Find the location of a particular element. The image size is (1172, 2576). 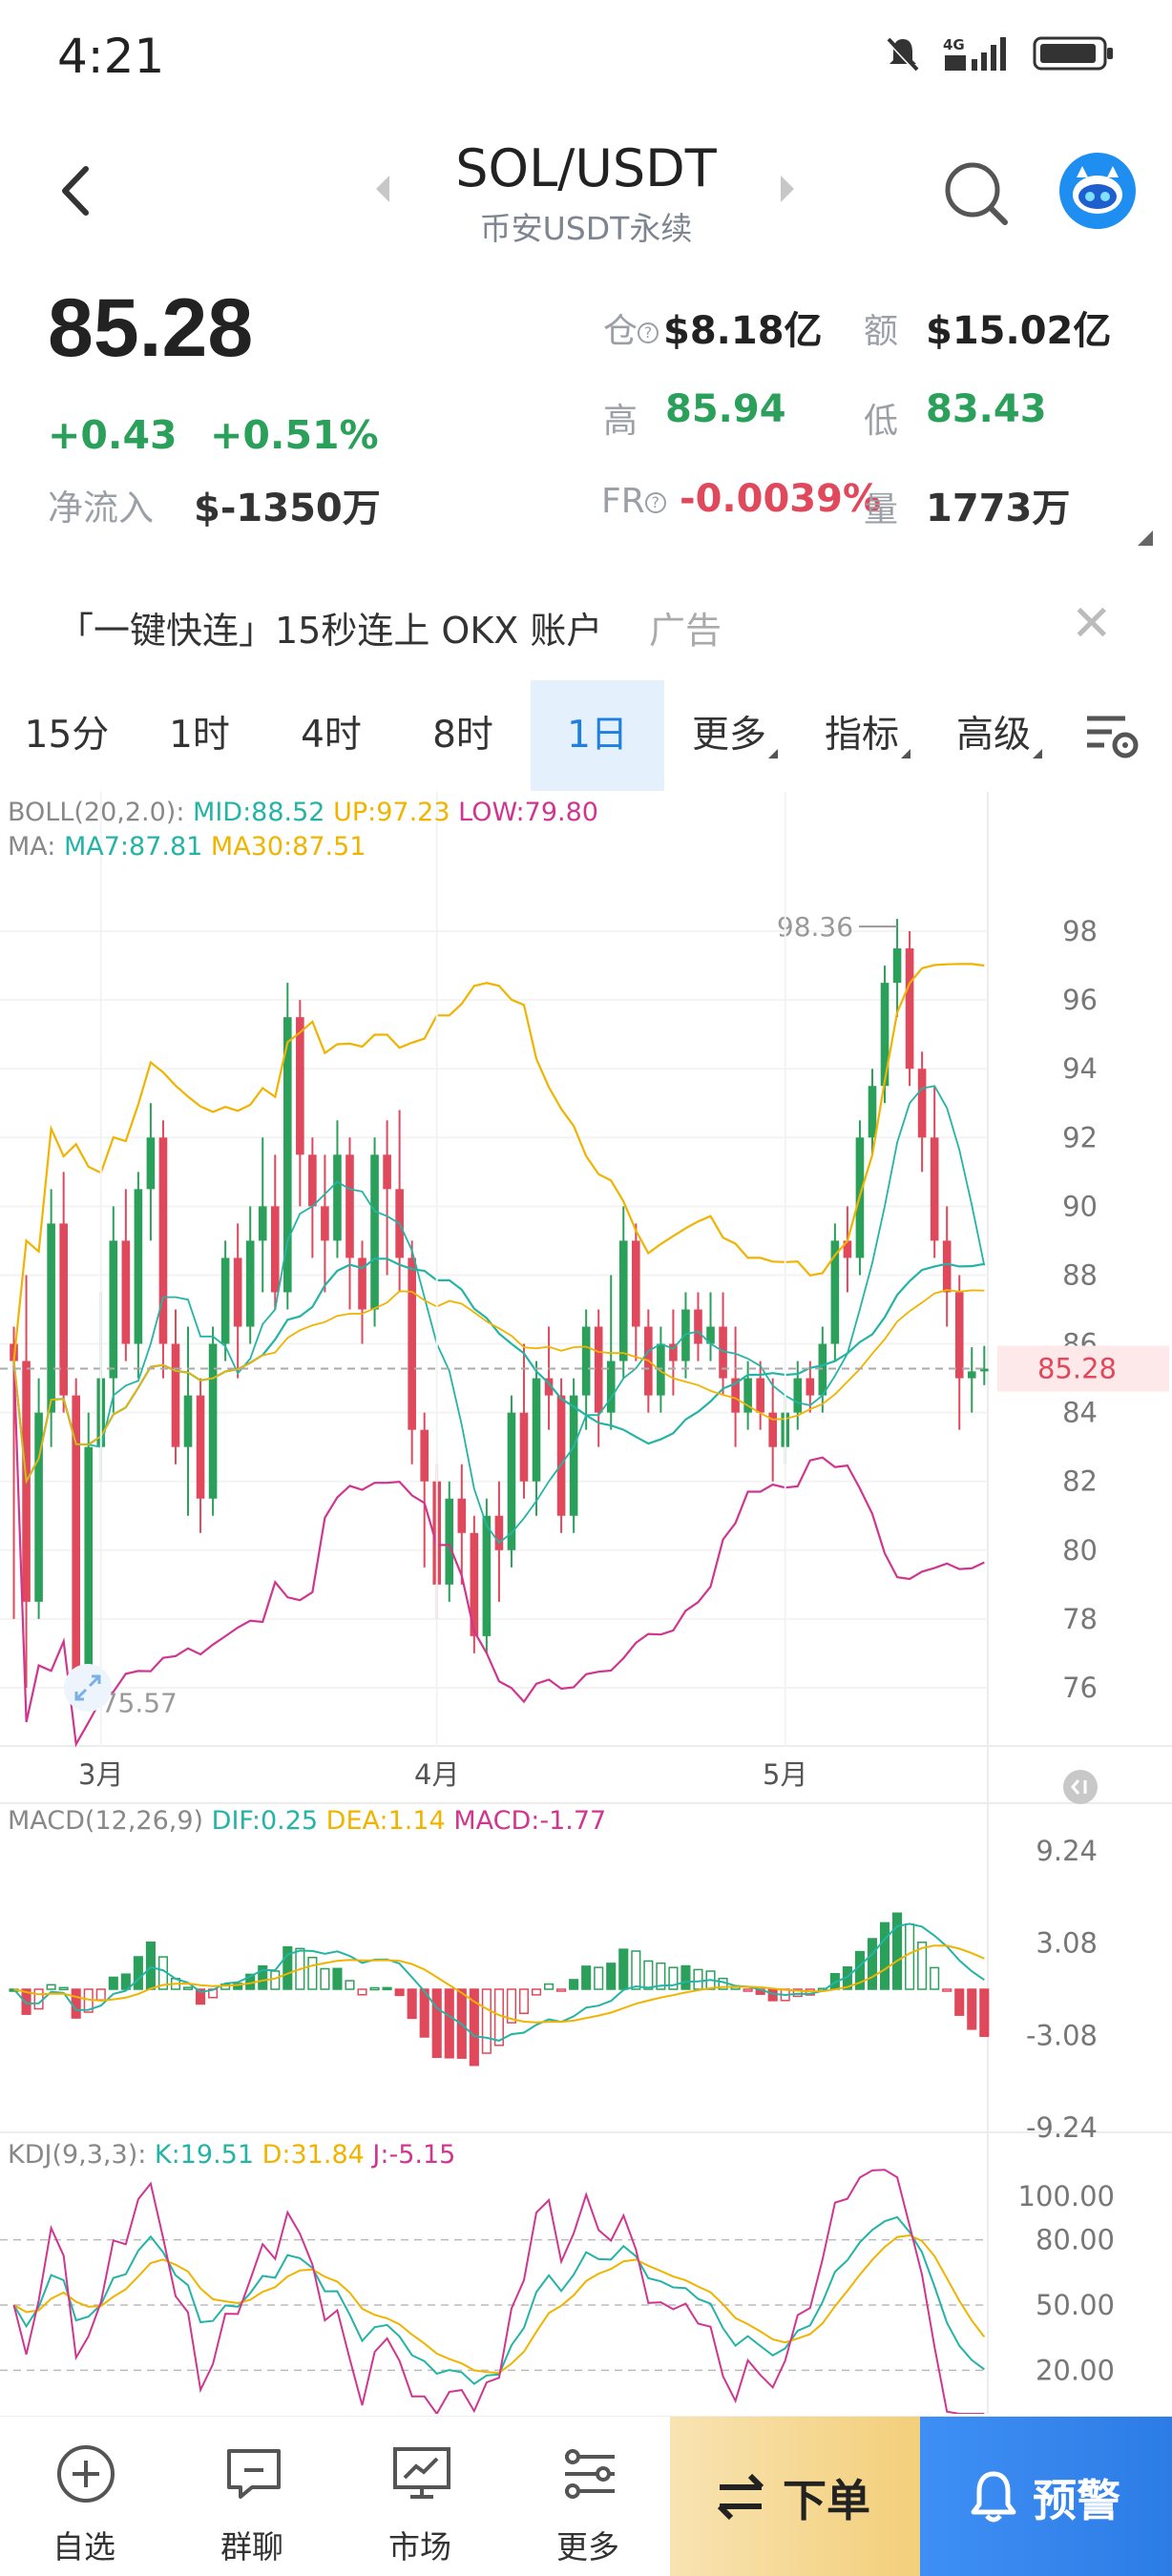

funding-rate-value: -0.0039% is located at coordinates (781, 499).